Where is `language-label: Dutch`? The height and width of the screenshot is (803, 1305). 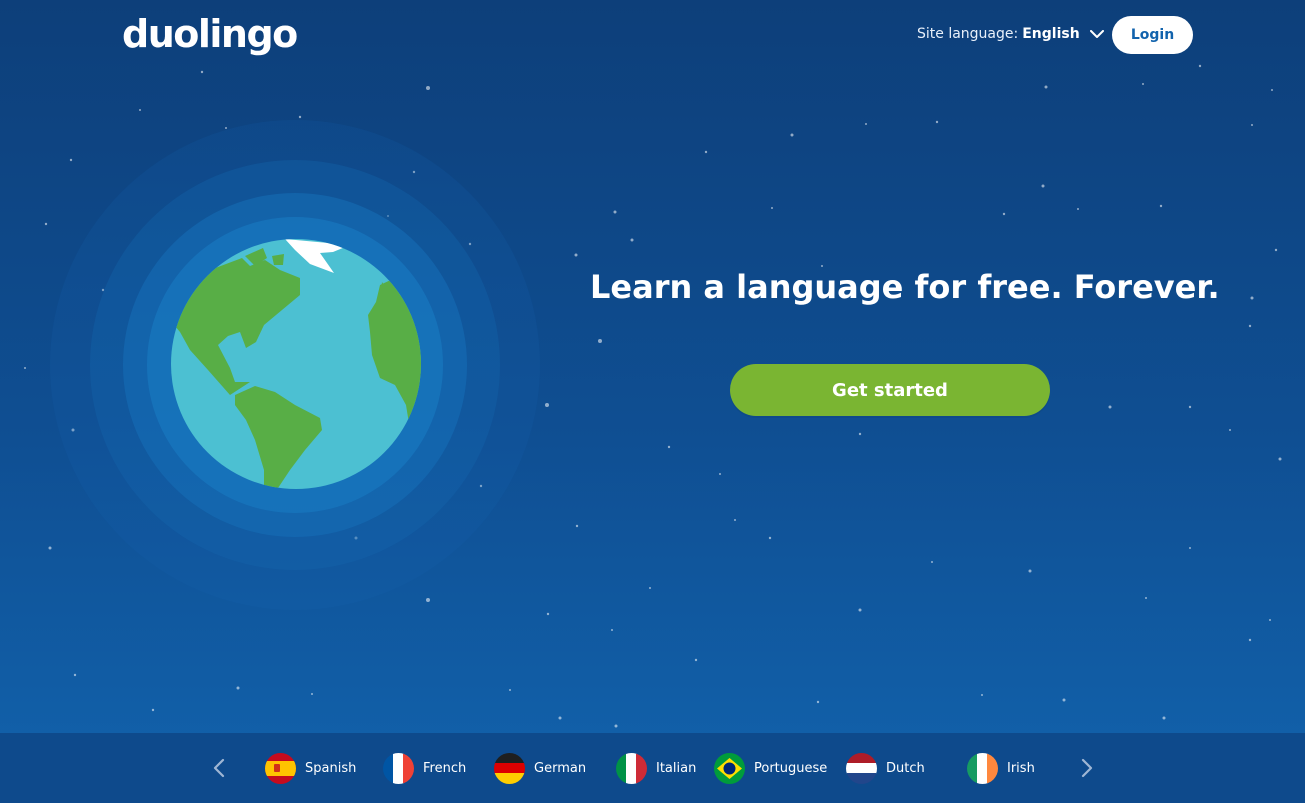
language-label: Dutch is located at coordinates (905, 768).